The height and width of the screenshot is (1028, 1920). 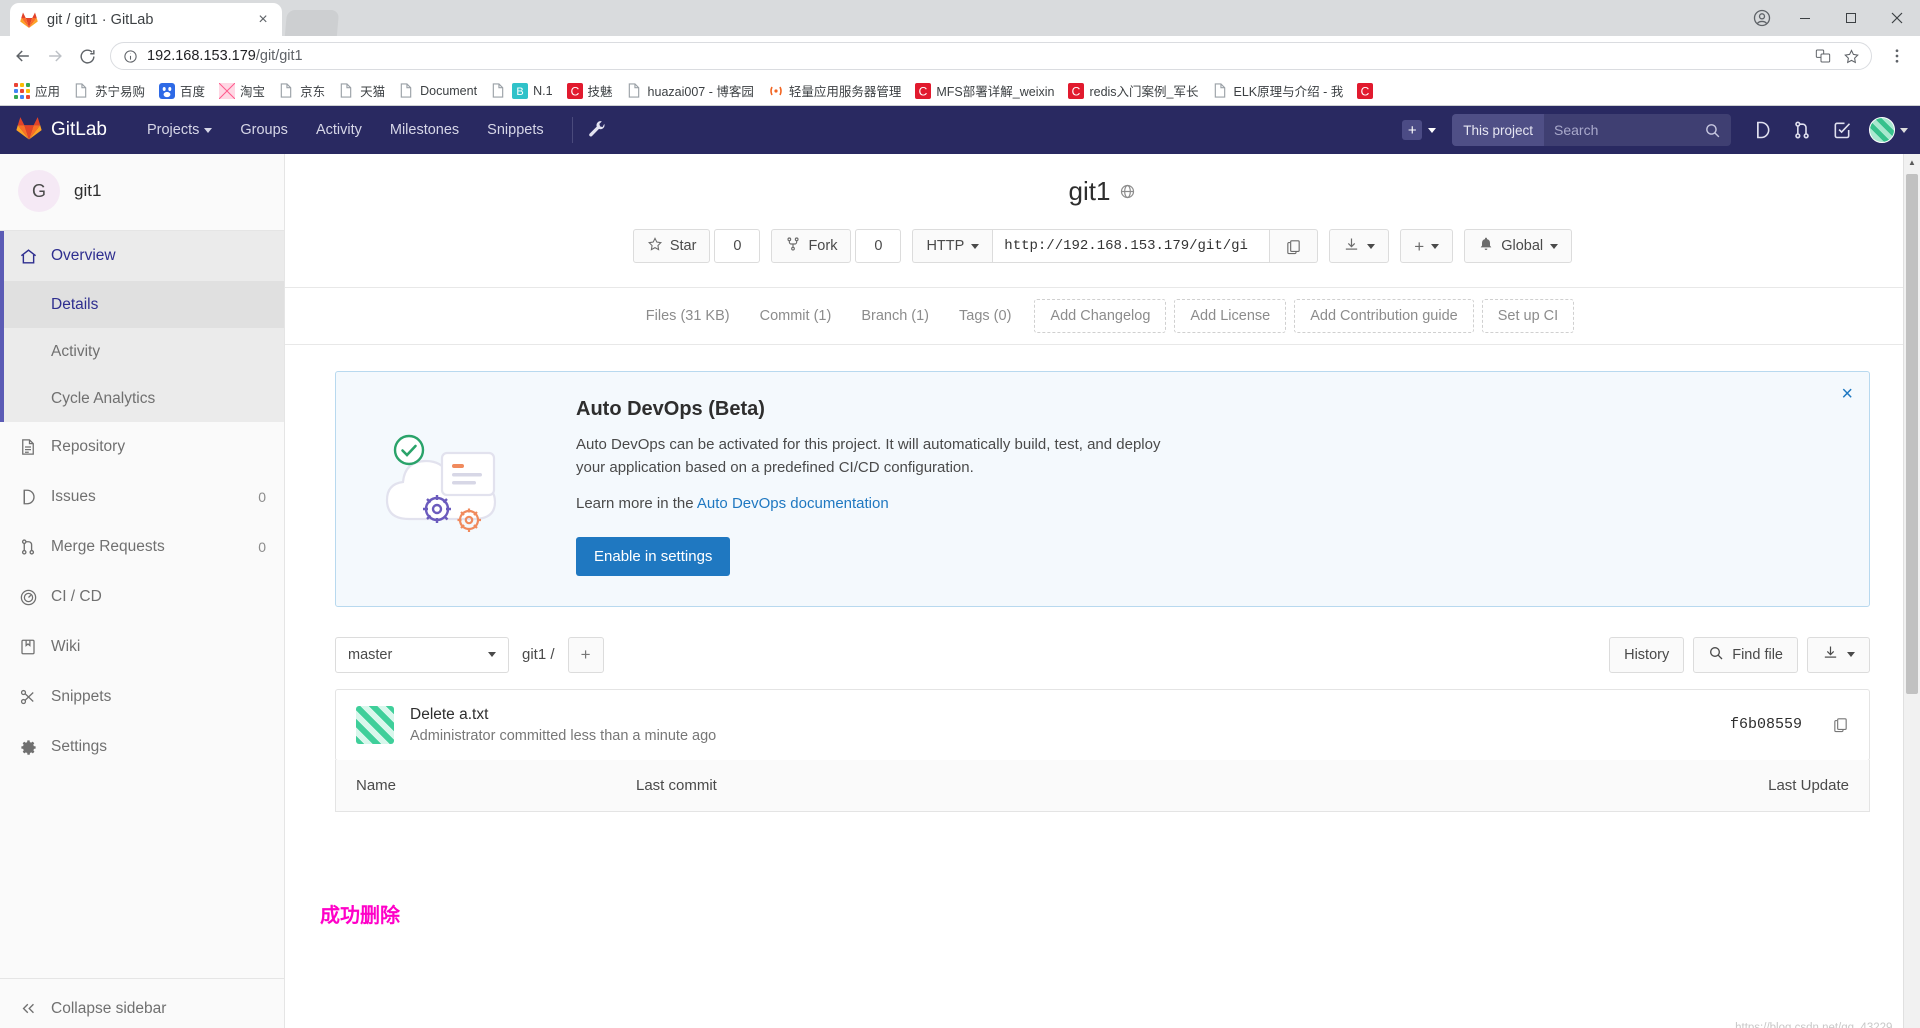 What do you see at coordinates (1359, 246) in the screenshot?
I see `download-dropdown-button` at bounding box center [1359, 246].